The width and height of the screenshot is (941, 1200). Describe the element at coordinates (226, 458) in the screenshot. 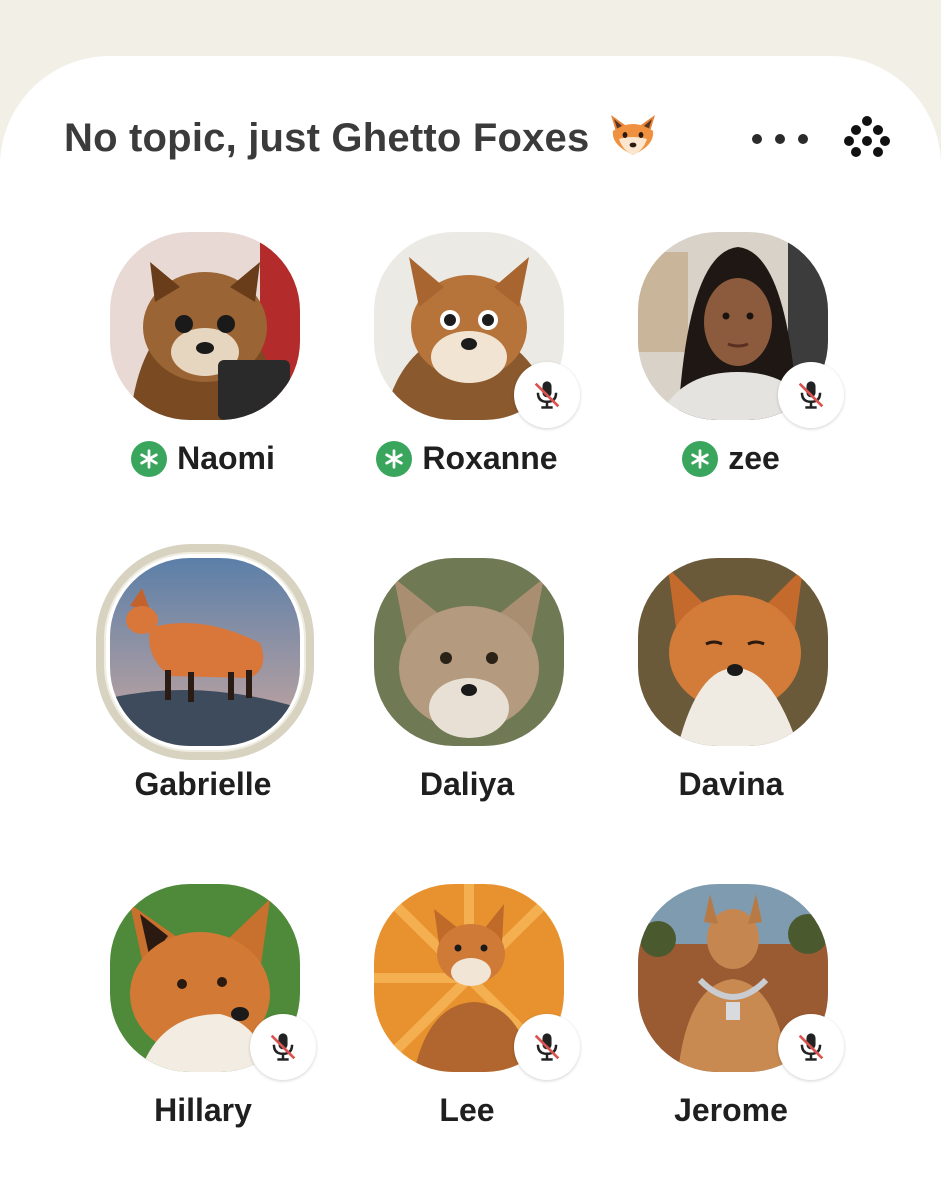

I see `speaker-name: Naomi` at that location.